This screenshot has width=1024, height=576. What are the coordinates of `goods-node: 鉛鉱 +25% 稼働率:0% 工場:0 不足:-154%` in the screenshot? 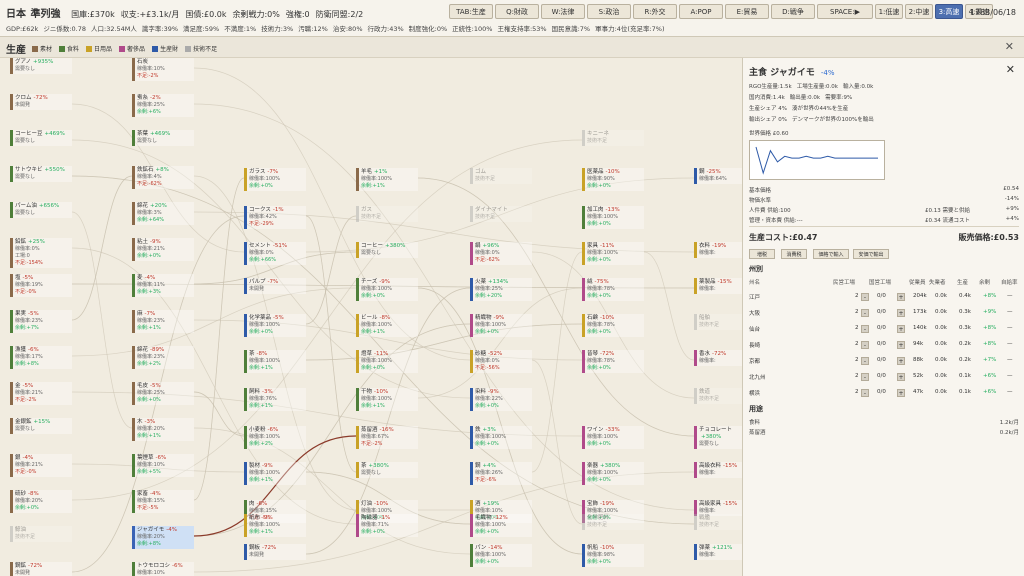 It's located at (41, 253).